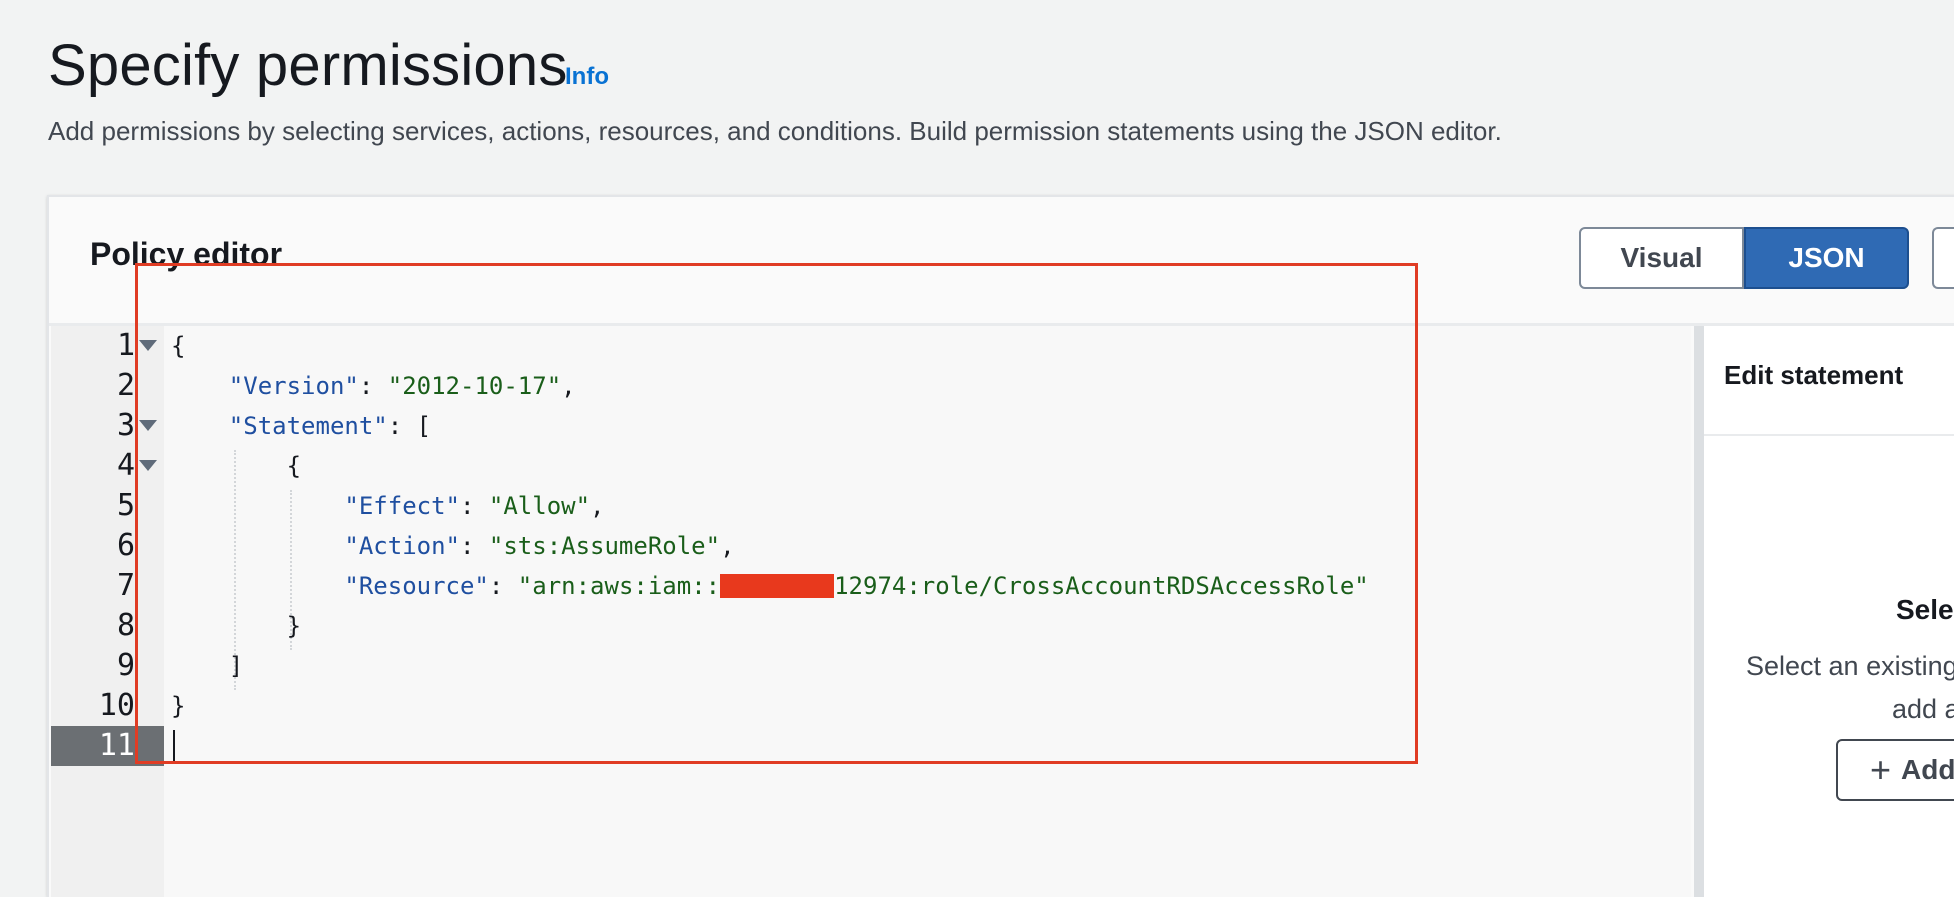  What do you see at coordinates (1925, 609) in the screenshot?
I see `select-statement-heading: Selec` at bounding box center [1925, 609].